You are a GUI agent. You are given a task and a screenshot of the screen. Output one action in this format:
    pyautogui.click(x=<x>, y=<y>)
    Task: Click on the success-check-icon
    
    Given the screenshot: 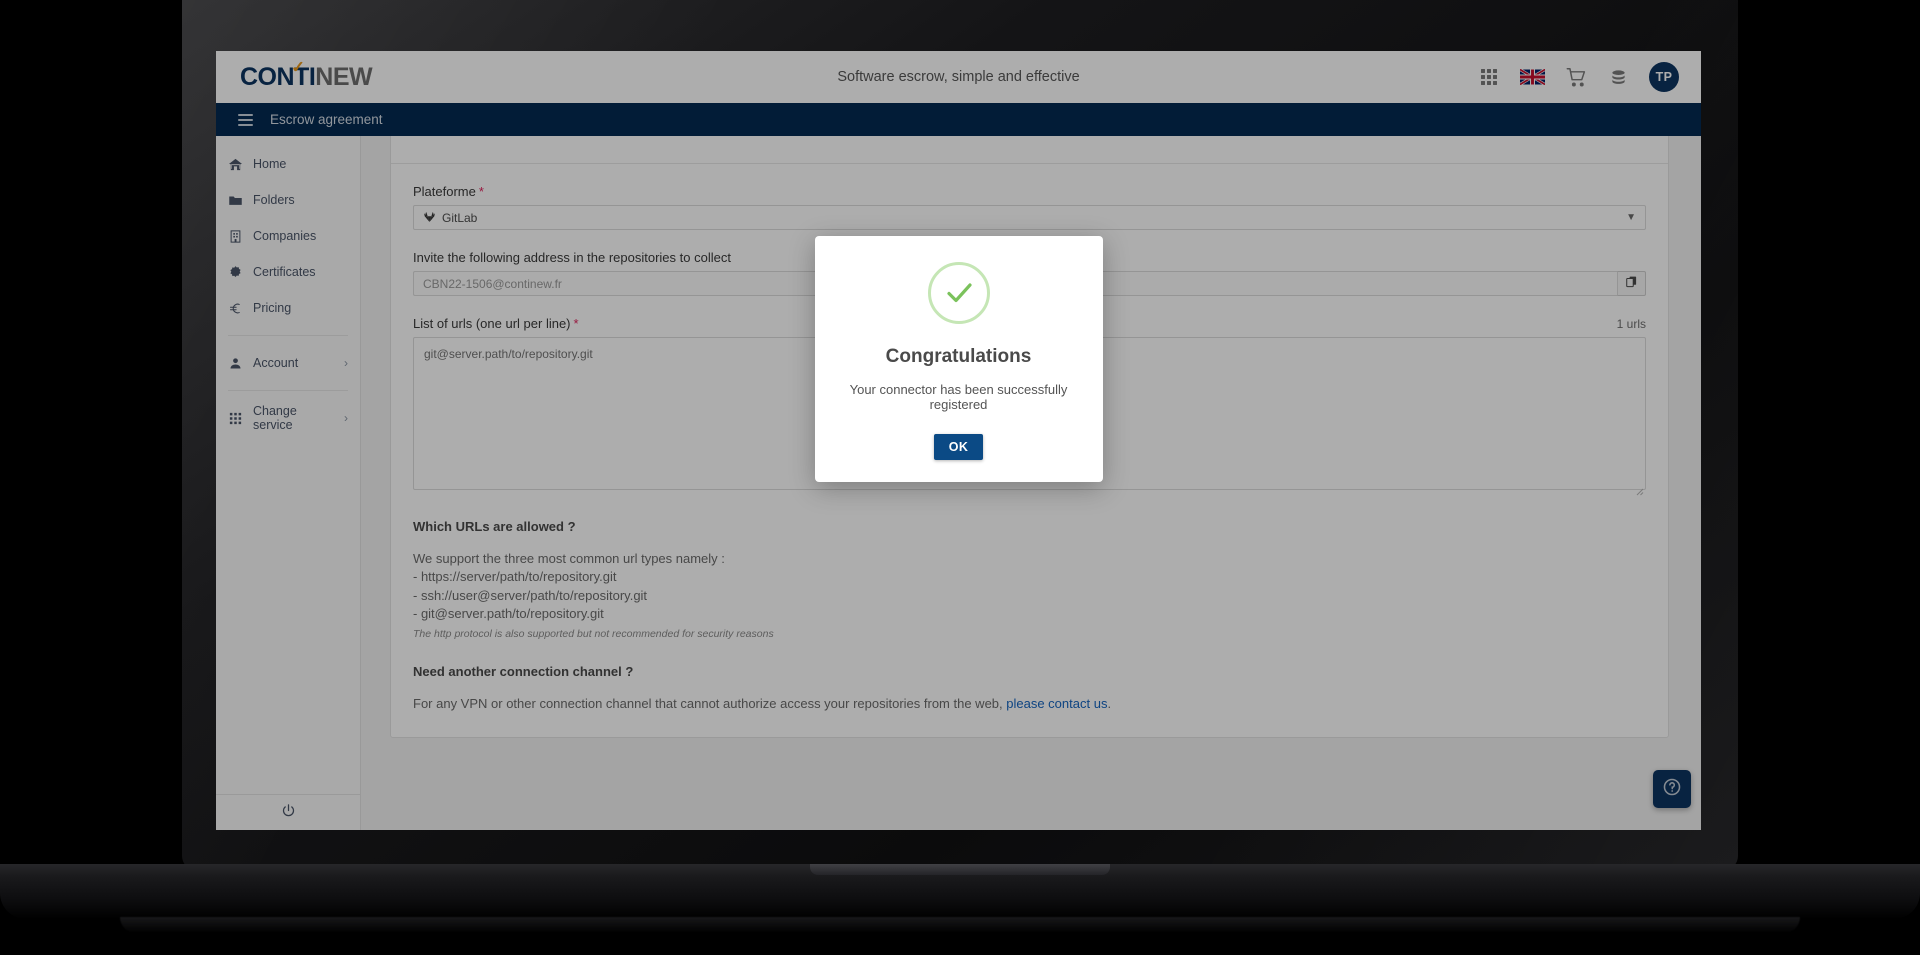 What is the action you would take?
    pyautogui.click(x=958, y=293)
    